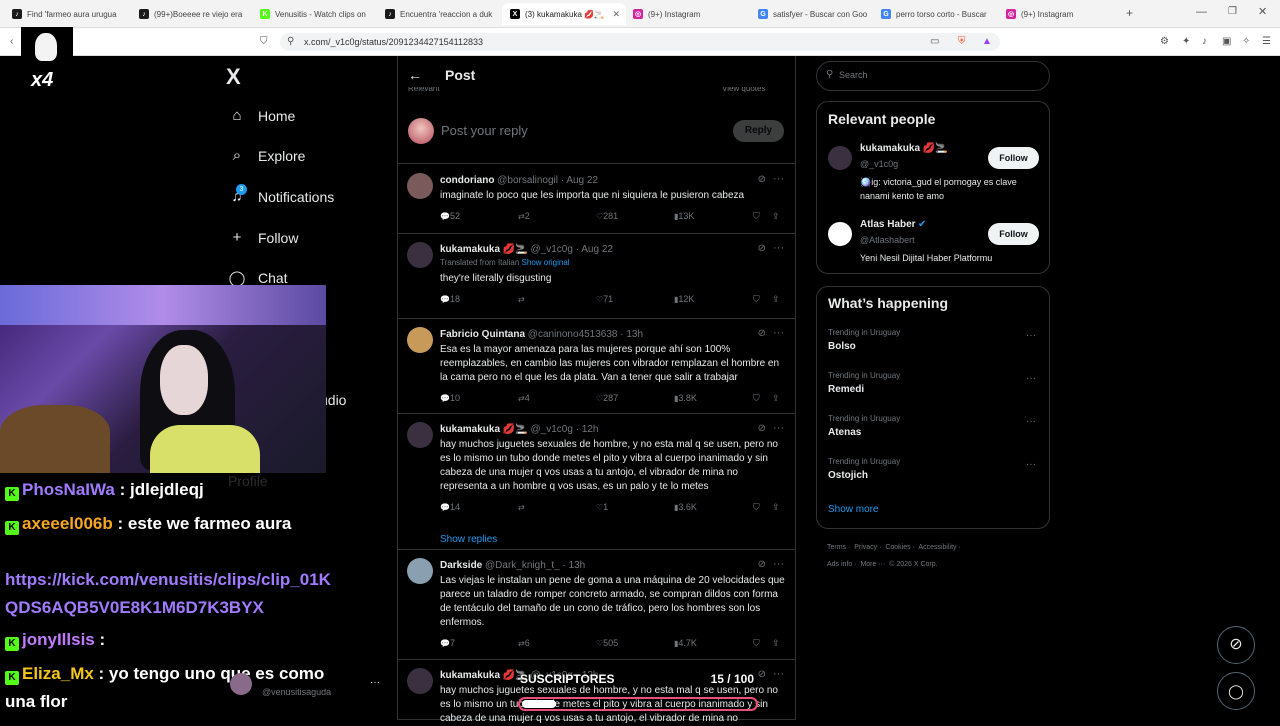  Describe the element at coordinates (962, 41) in the screenshot. I see `brave-shield-icon: ⛨` at that location.